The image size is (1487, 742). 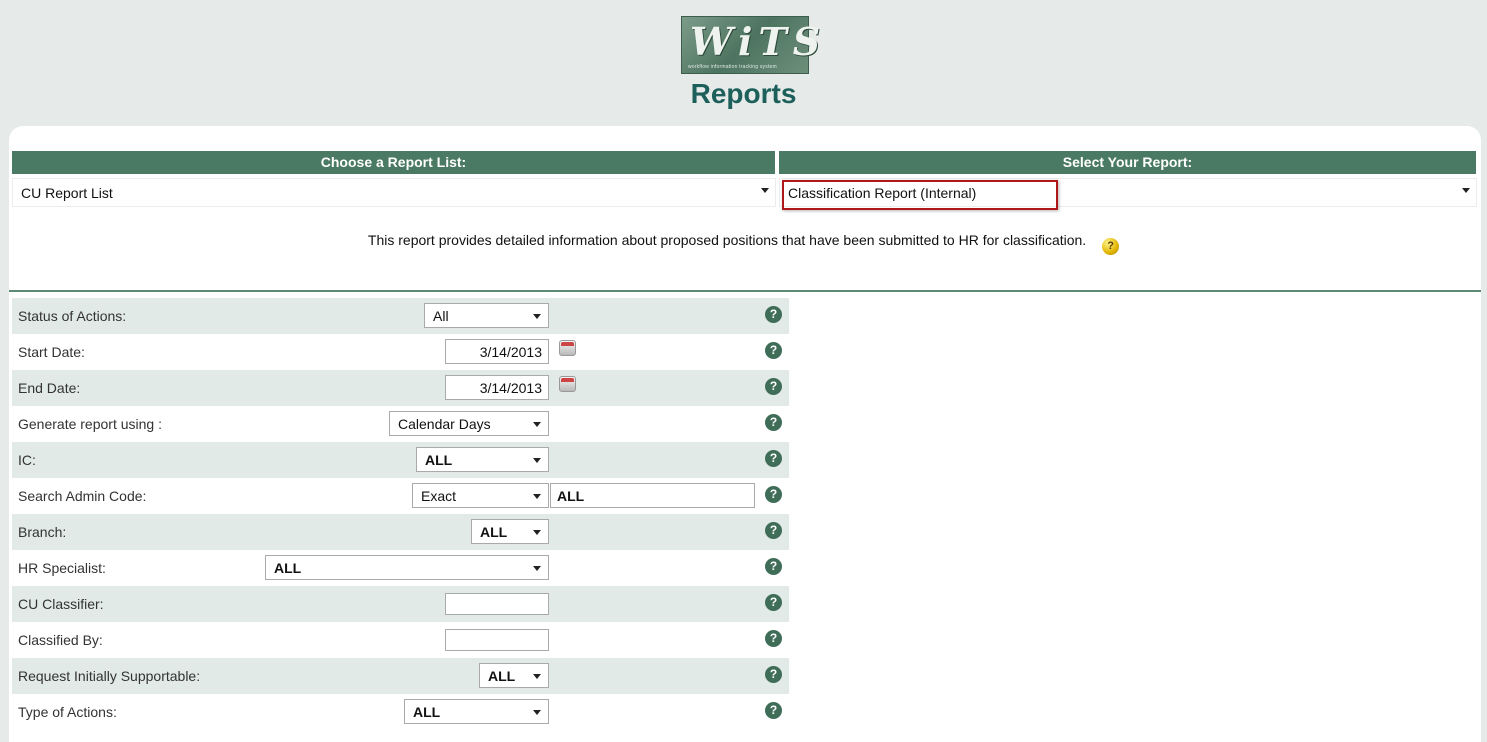 What do you see at coordinates (497, 604) in the screenshot?
I see `cu-classifier-input` at bounding box center [497, 604].